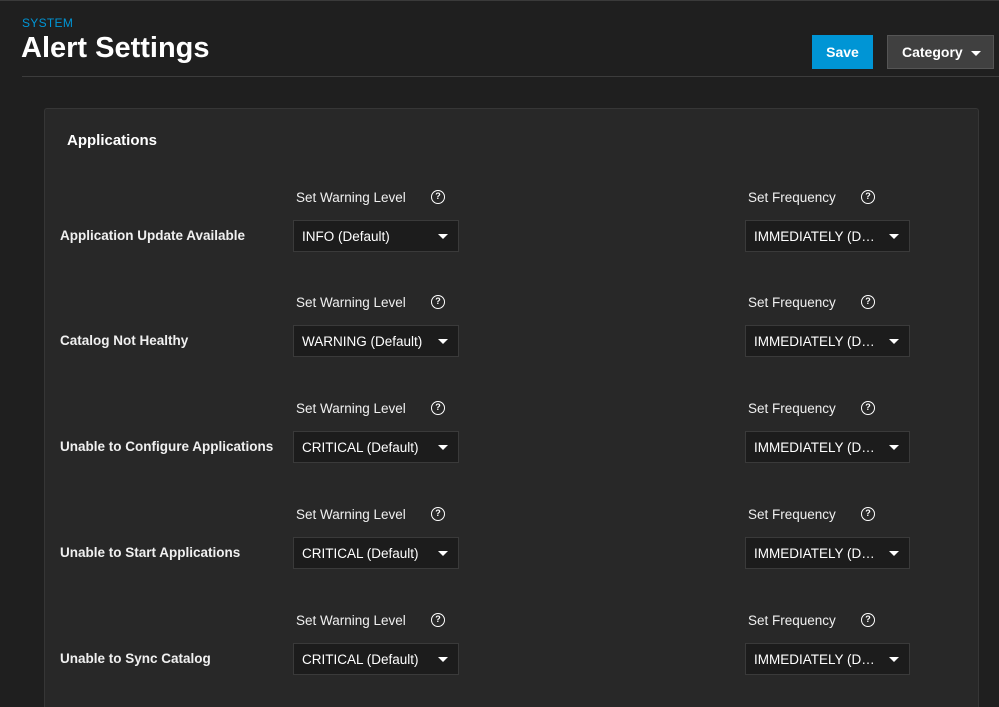 The width and height of the screenshot is (999, 707). Describe the element at coordinates (932, 52) in the screenshot. I see `category-label: Category` at that location.